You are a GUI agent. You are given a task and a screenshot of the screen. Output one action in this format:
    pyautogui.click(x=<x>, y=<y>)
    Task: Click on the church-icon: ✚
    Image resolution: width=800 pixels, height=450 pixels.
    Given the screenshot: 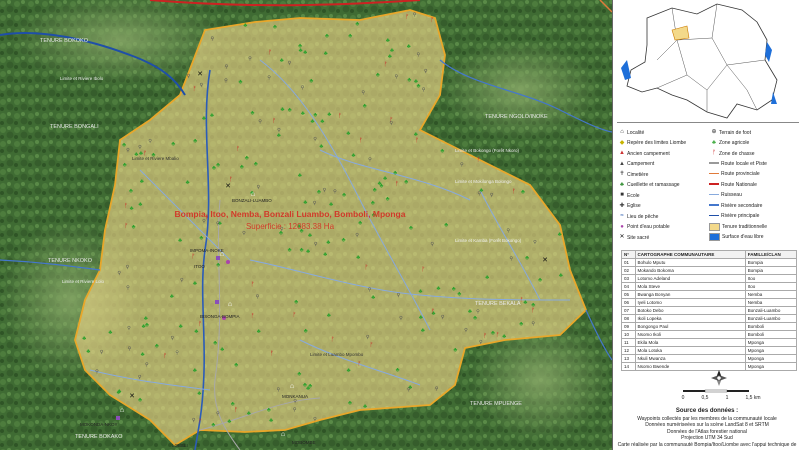 What is the action you would take?
    pyautogui.click(x=622, y=205)
    